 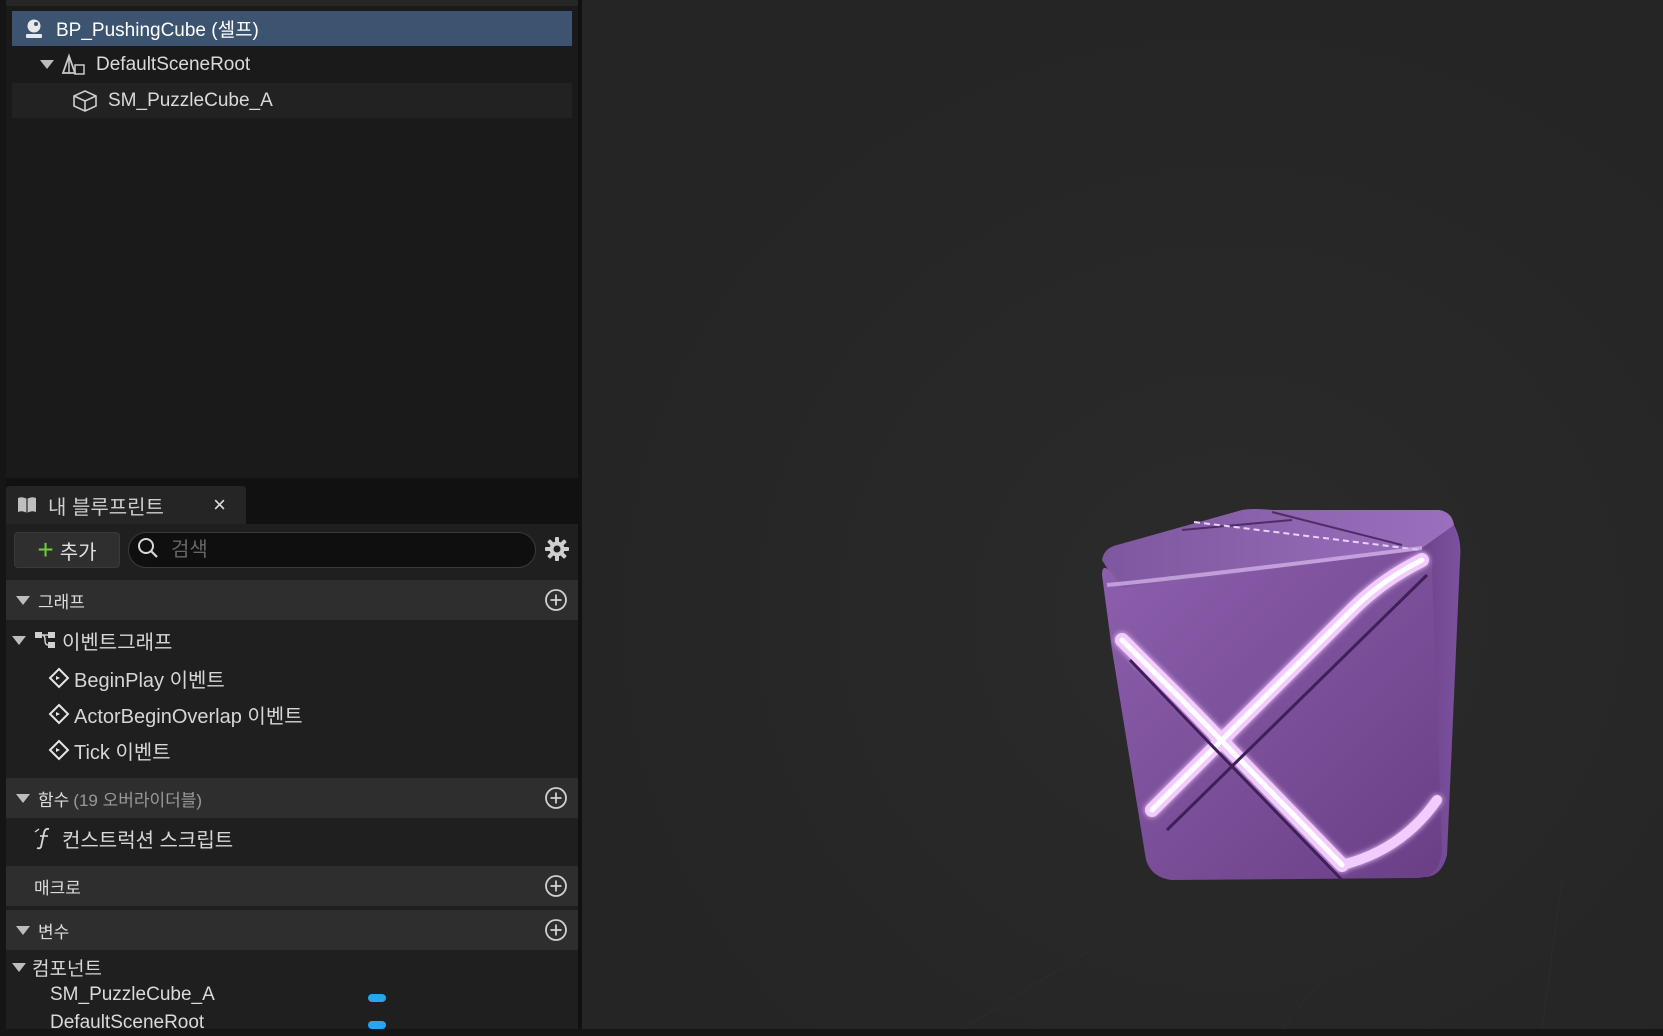 I want to click on event-item-tick: Tick 이벤트, so click(x=293, y=750).